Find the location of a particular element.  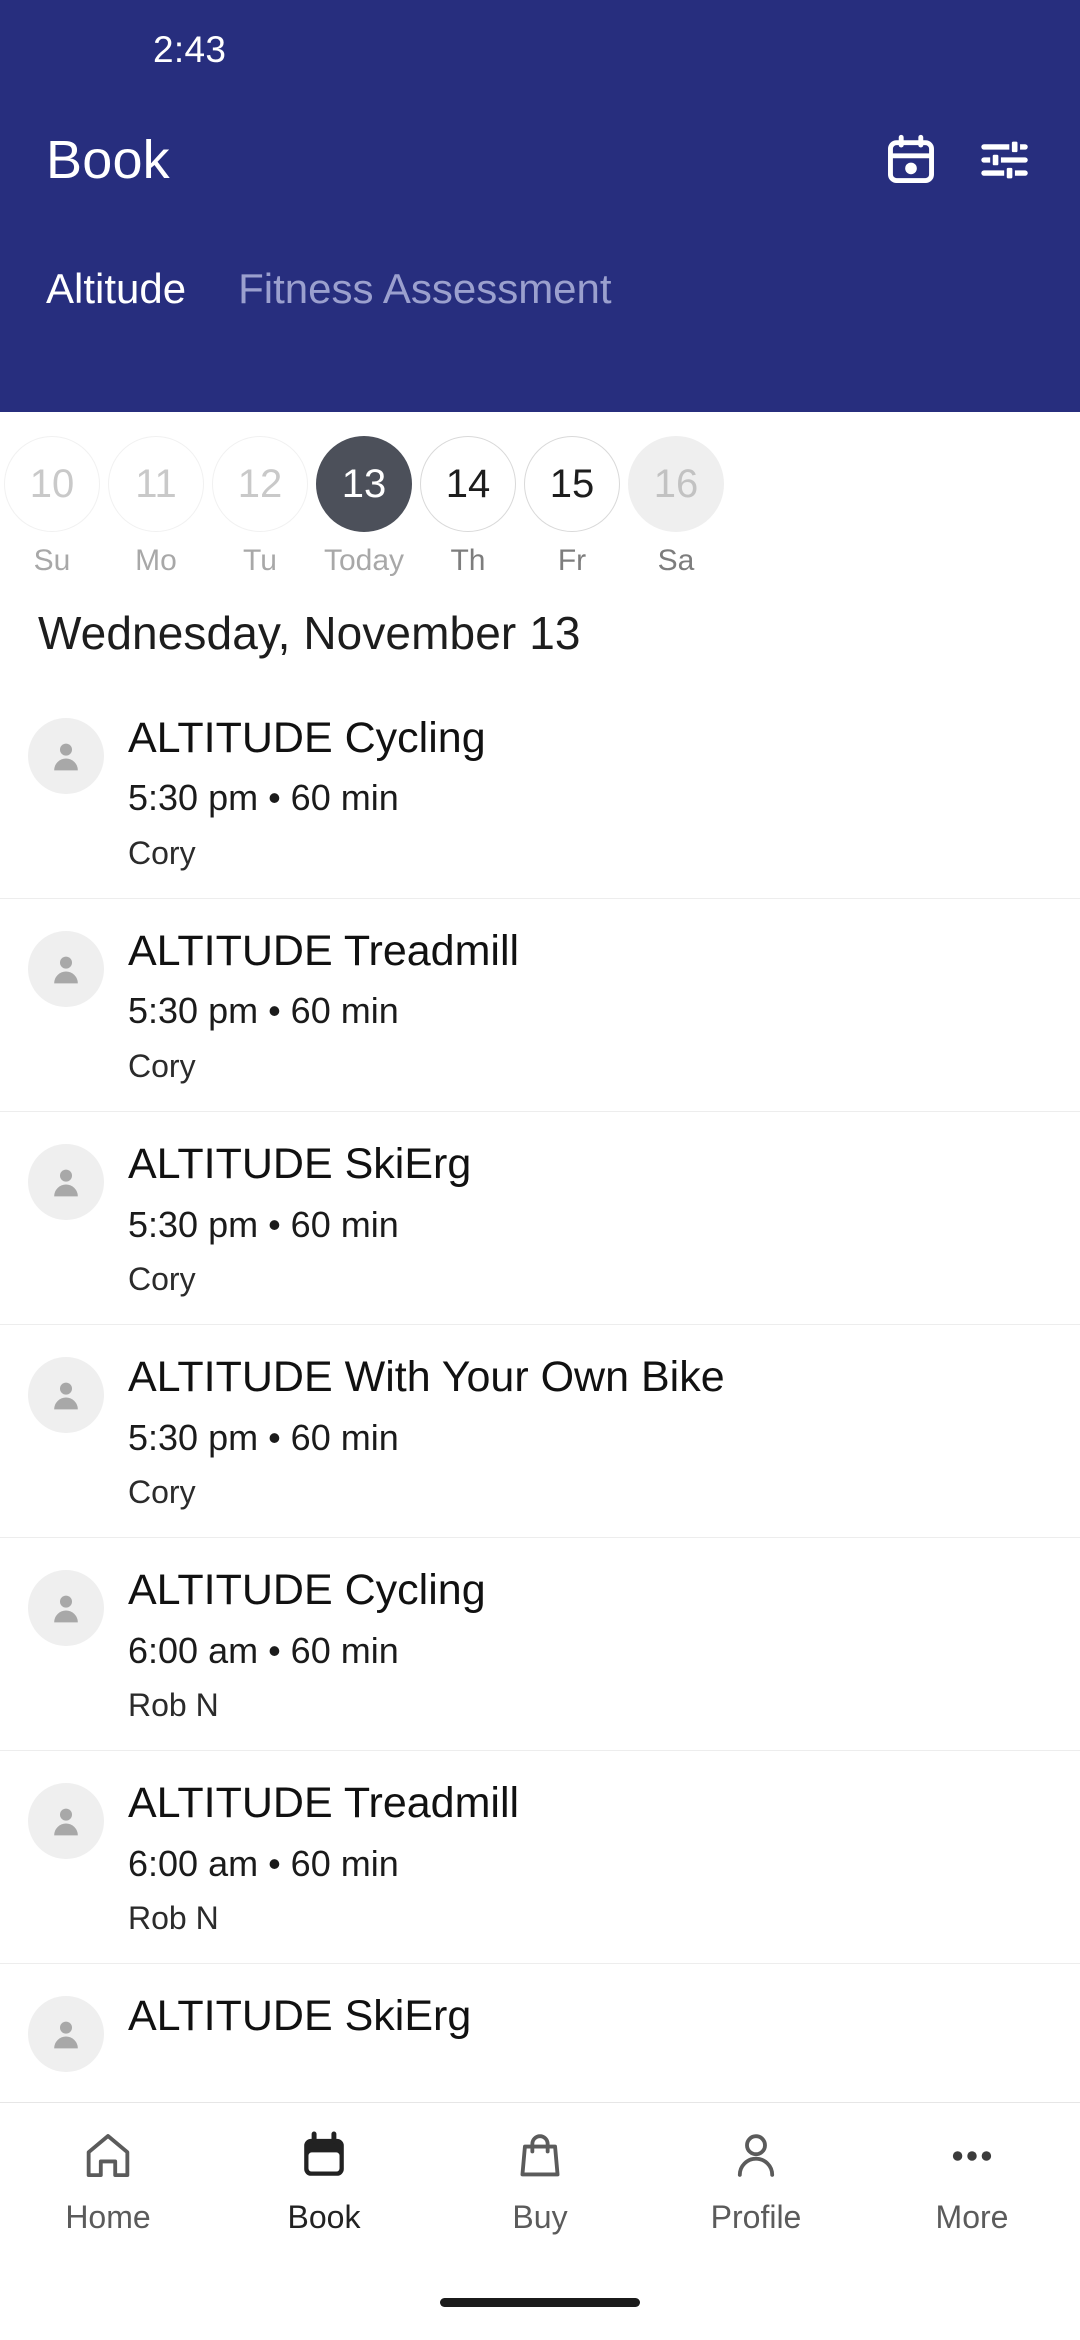

date-cell-12: 12 Tu is located at coordinates (260, 507).